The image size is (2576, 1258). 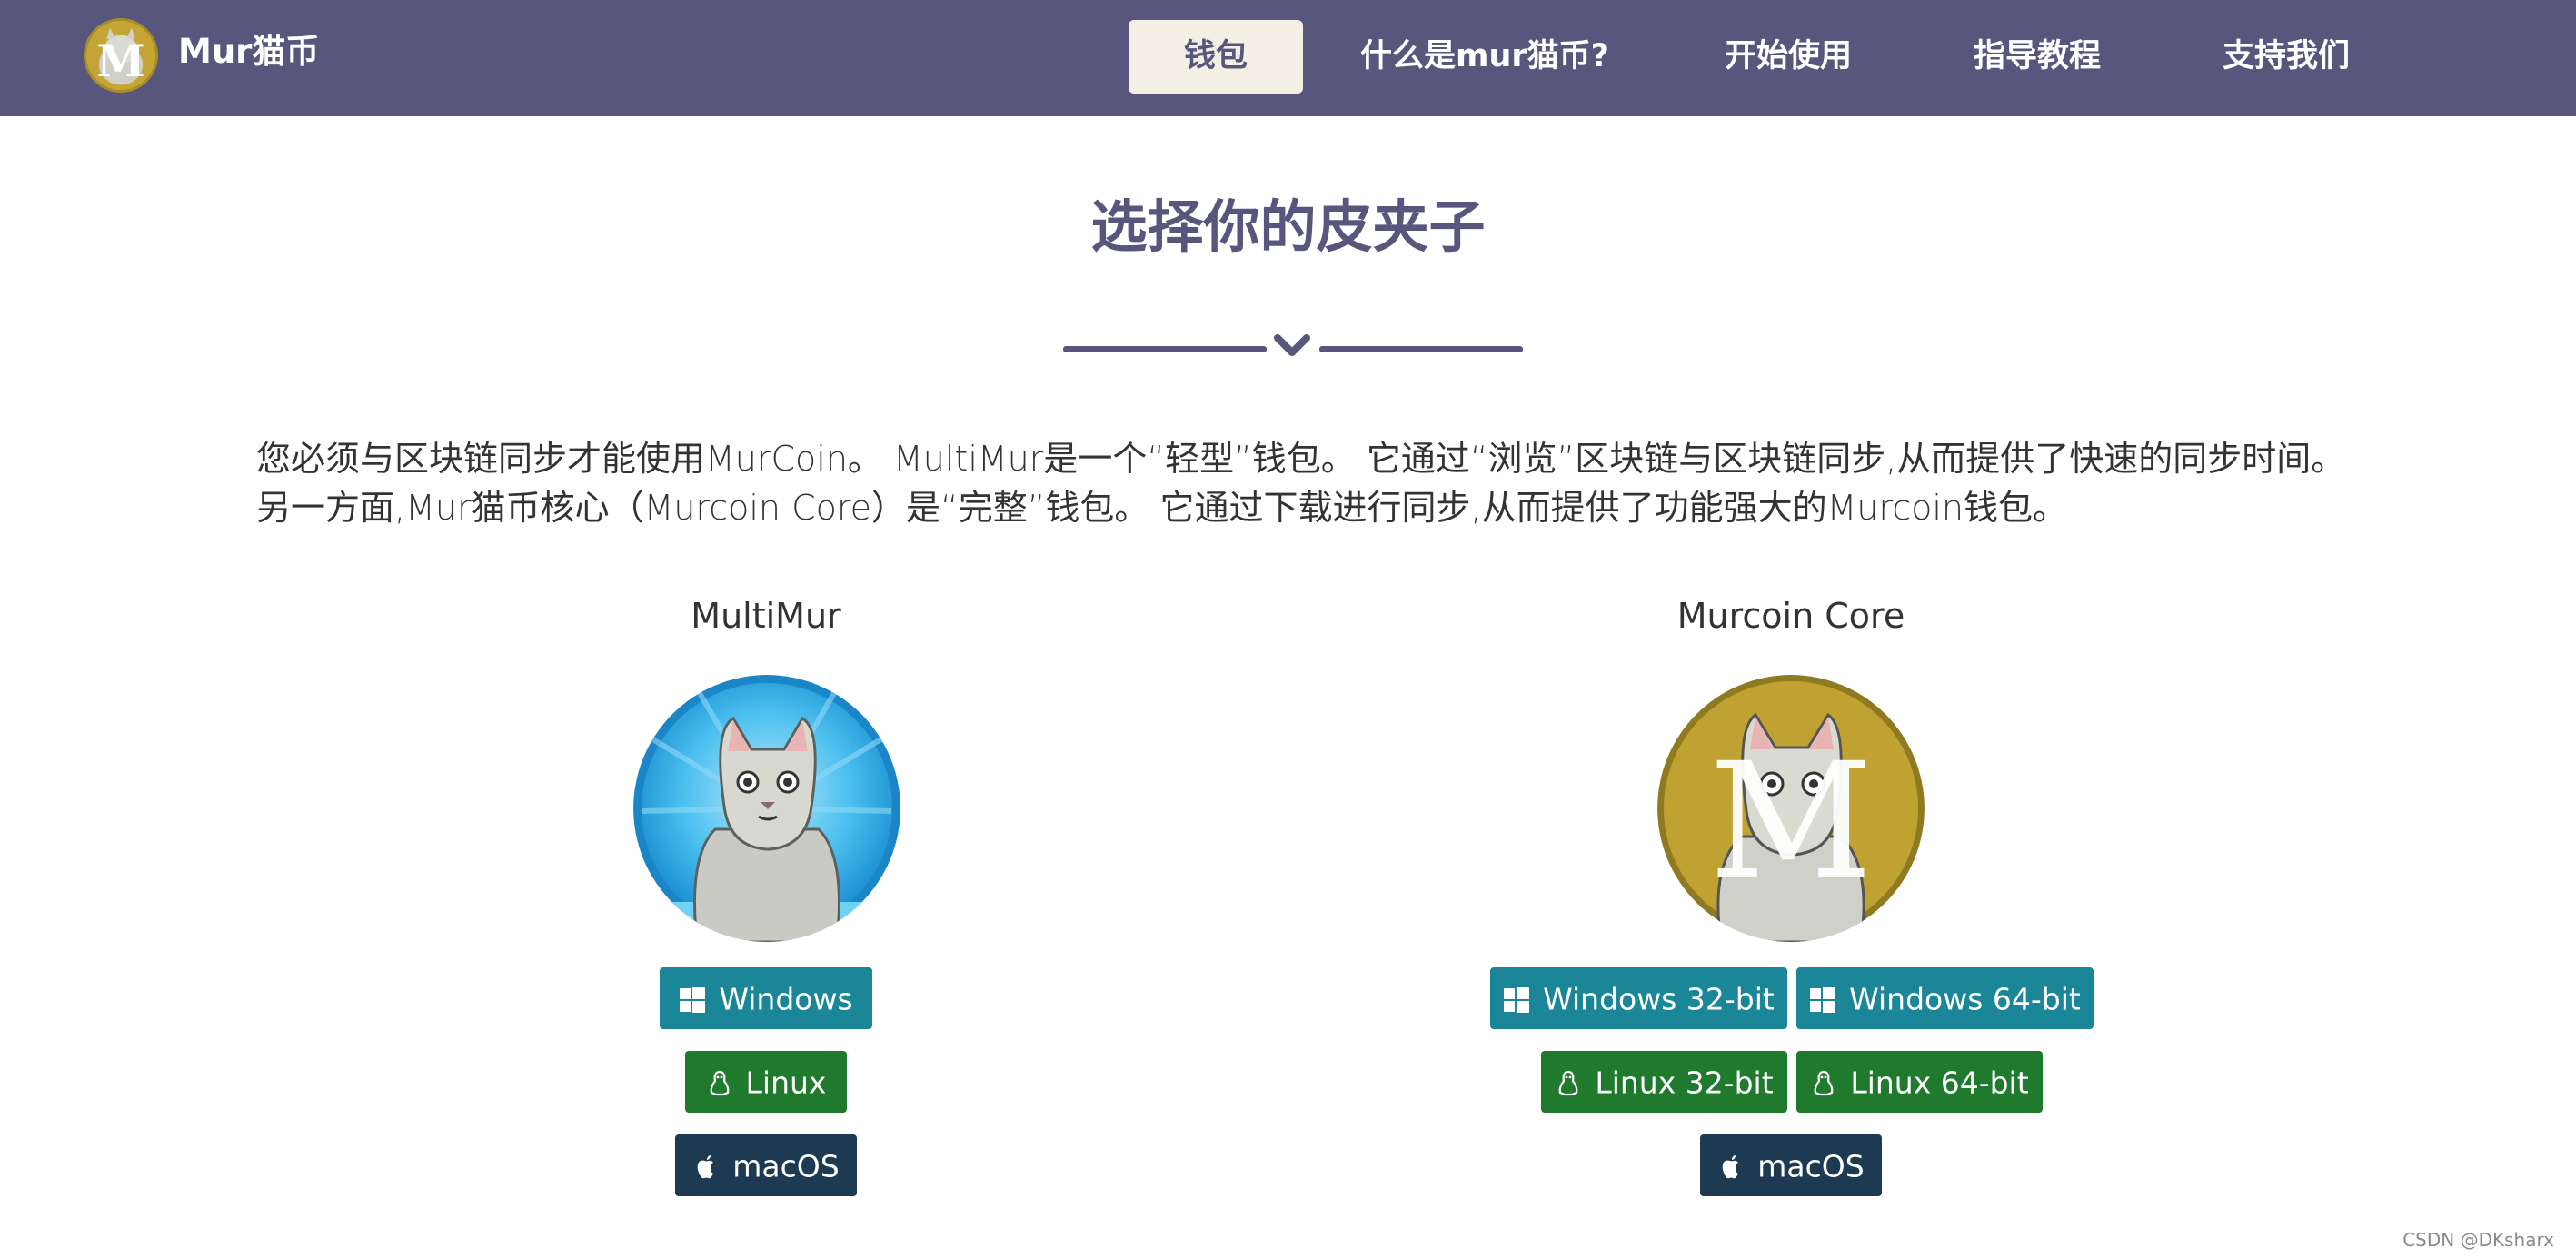 I want to click on brand-name: Mur猫币, so click(x=249, y=51).